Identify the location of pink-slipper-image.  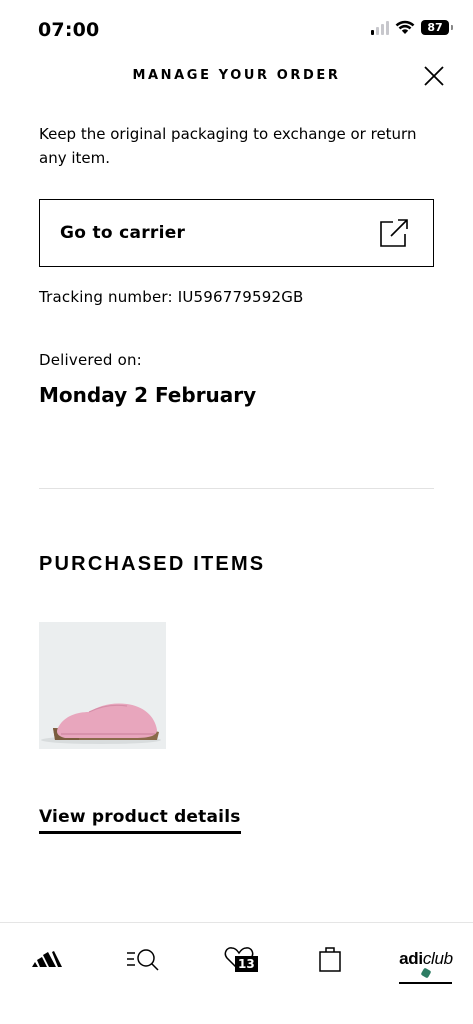
(102, 685).